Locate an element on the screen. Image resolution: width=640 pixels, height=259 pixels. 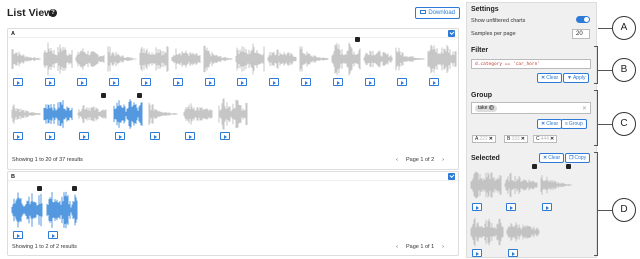
close-icon: ✕ is located at coordinates (543, 78).